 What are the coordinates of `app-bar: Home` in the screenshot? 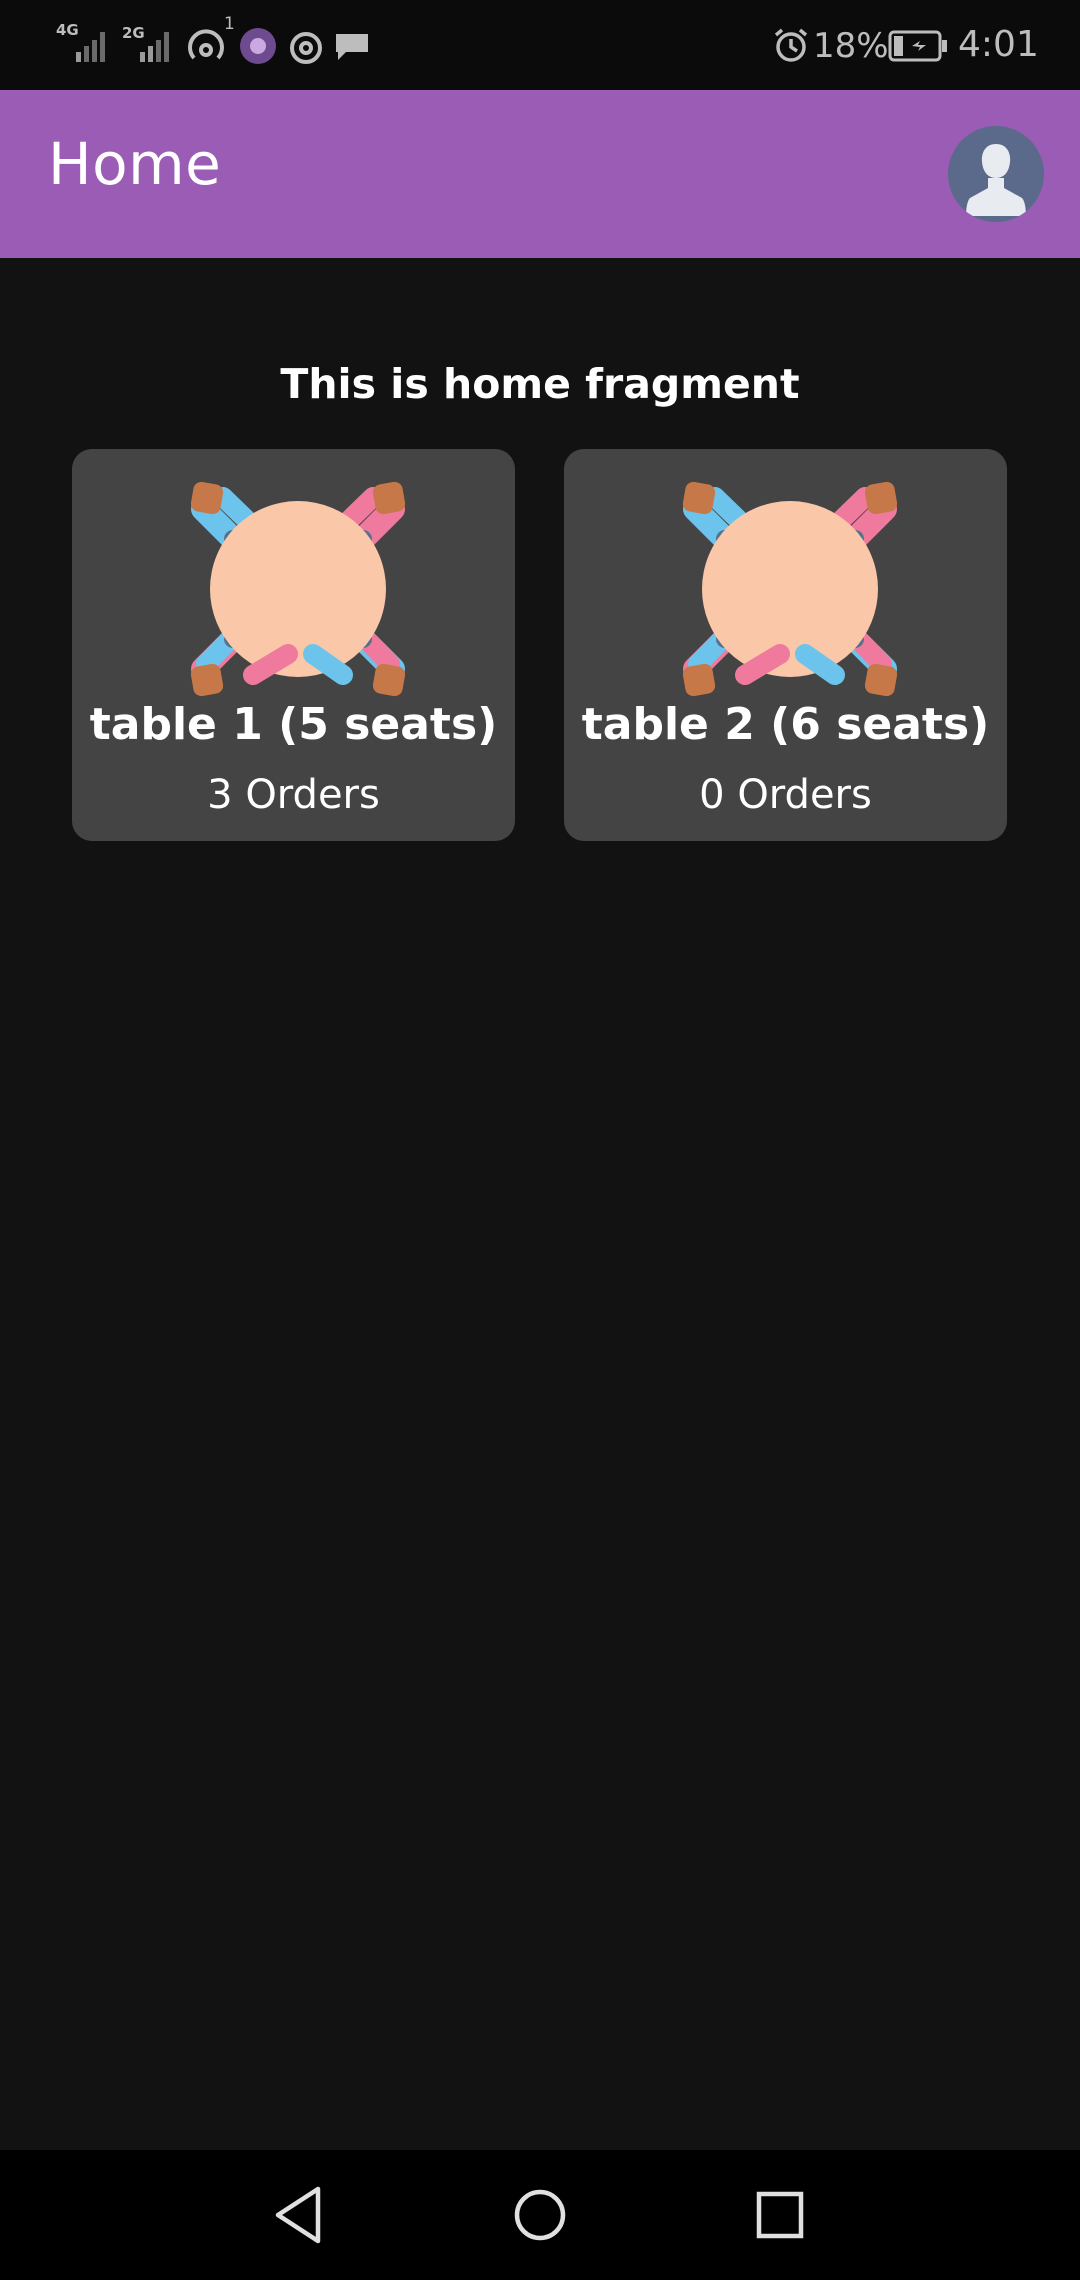 It's located at (540, 174).